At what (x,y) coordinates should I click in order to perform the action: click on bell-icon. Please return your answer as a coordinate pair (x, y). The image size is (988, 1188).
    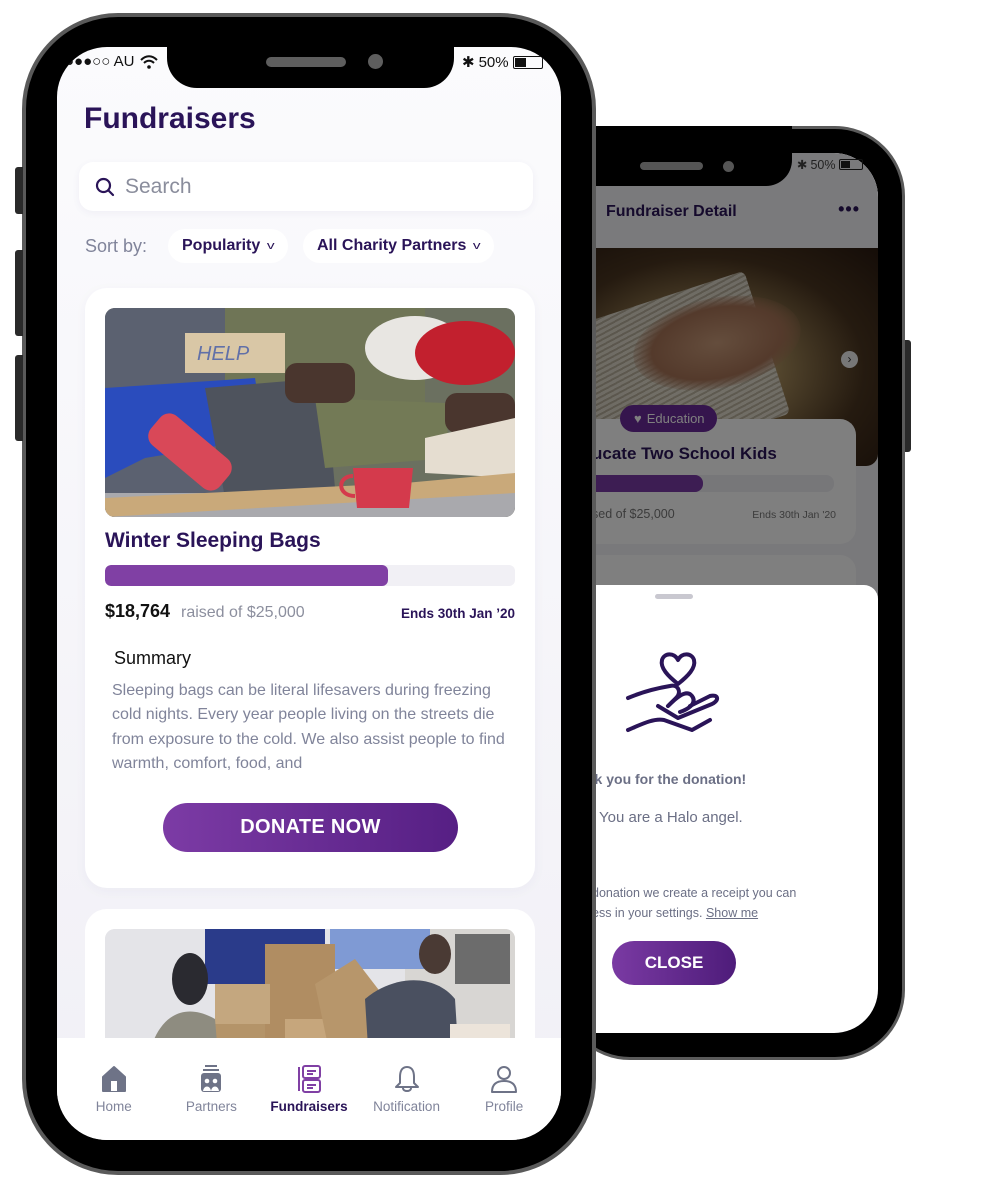
    Looking at the image, I should click on (406, 1079).